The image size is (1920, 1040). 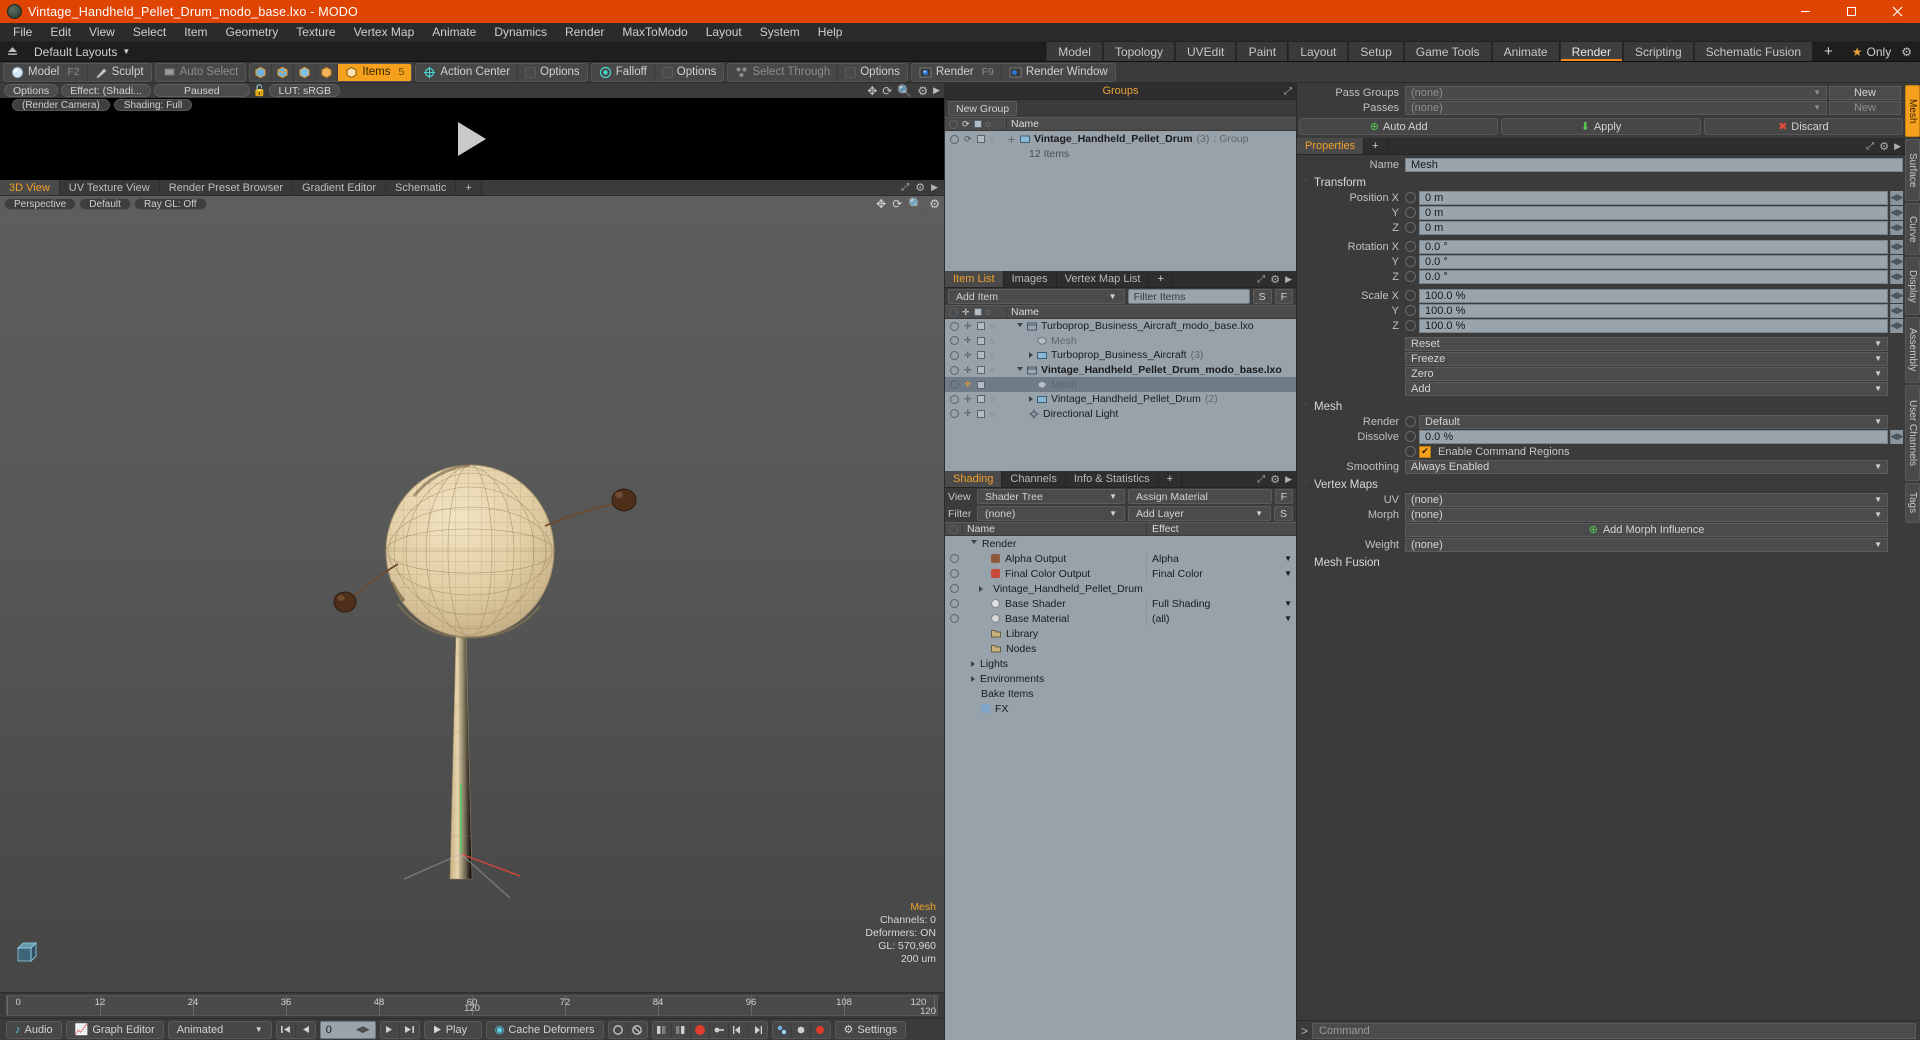 What do you see at coordinates (1646, 343) in the screenshot?
I see `reset-dropdown: Reset ▼` at bounding box center [1646, 343].